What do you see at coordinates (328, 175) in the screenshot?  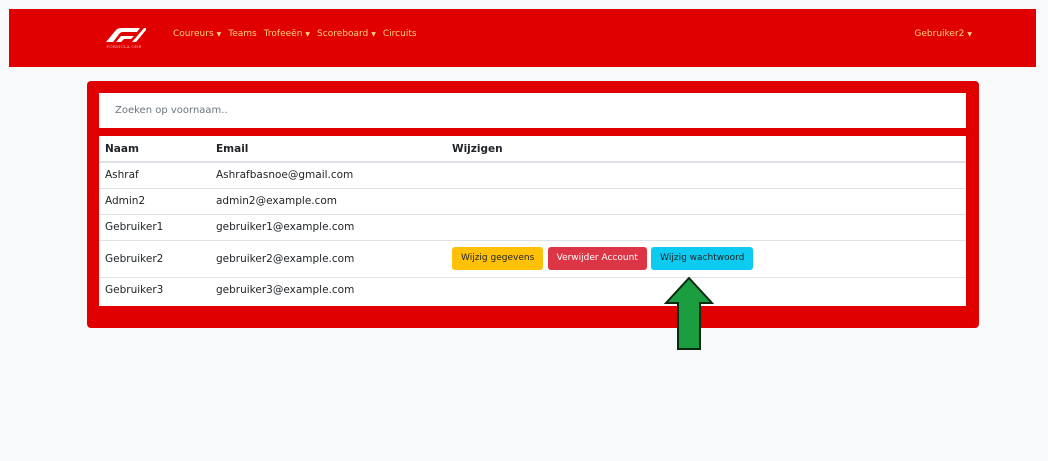 I see `cell-email: Ashrafbasnoe@gmail.com` at bounding box center [328, 175].